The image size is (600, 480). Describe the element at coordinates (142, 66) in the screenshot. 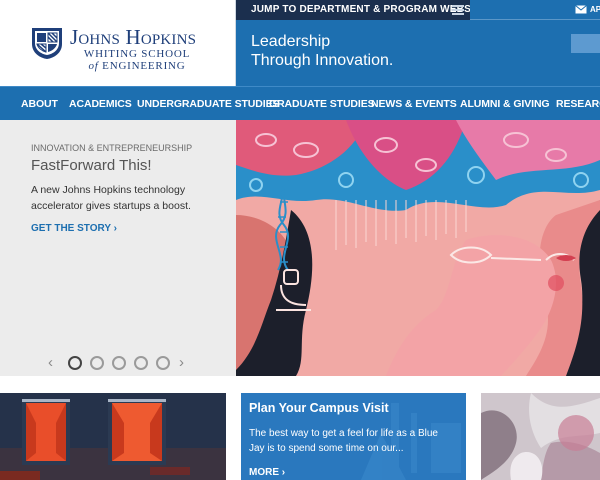

I see `logo-engineering: ENGINEERING` at that location.